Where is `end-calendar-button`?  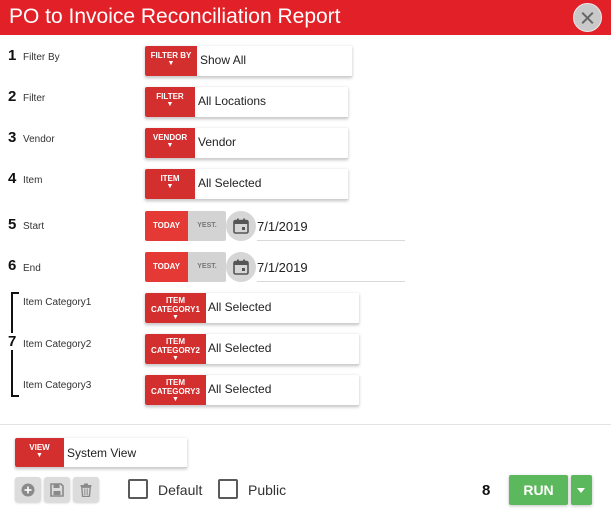
end-calendar-button is located at coordinates (241, 267).